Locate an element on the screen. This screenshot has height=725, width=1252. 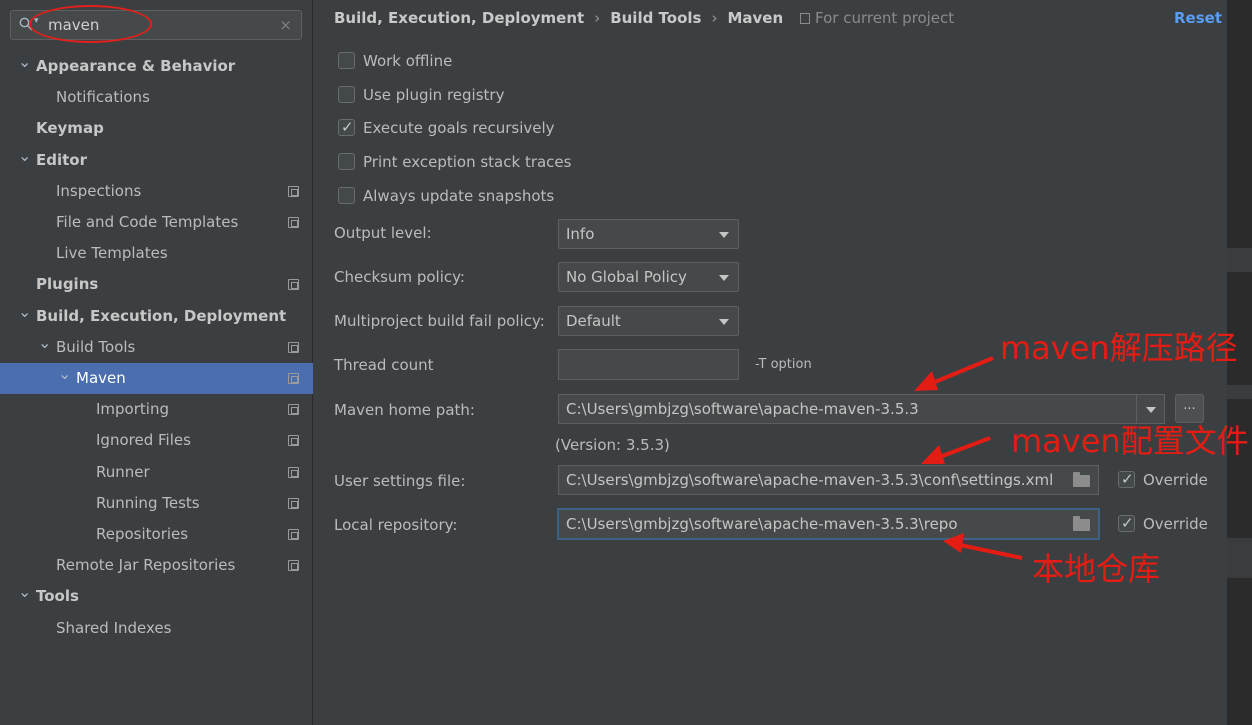
sidebar-item-editor: ⌄ Editor is located at coordinates (156, 160).